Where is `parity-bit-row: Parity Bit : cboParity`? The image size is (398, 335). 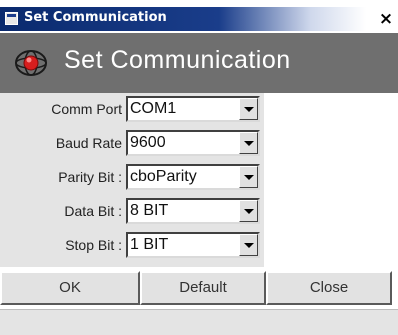
parity-bit-row: Parity Bit : cboParity is located at coordinates (132, 177).